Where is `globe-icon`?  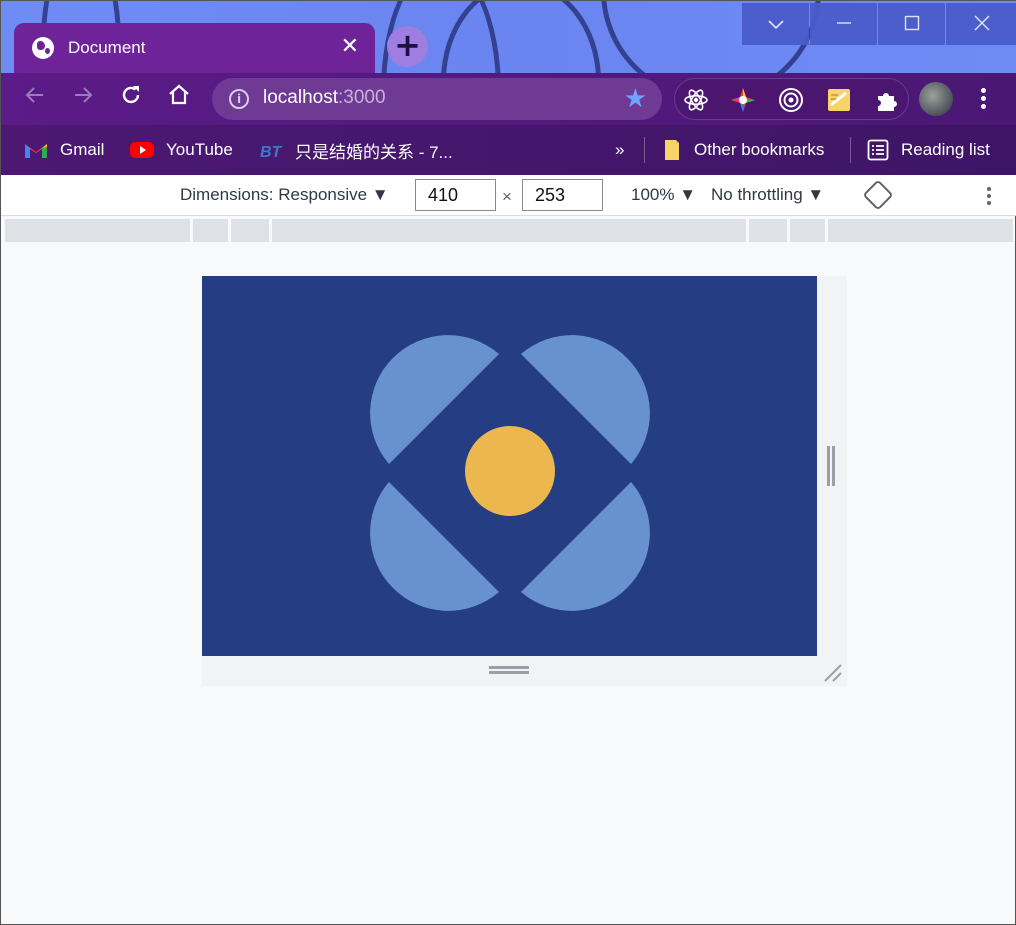
globe-icon is located at coordinates (43, 48).